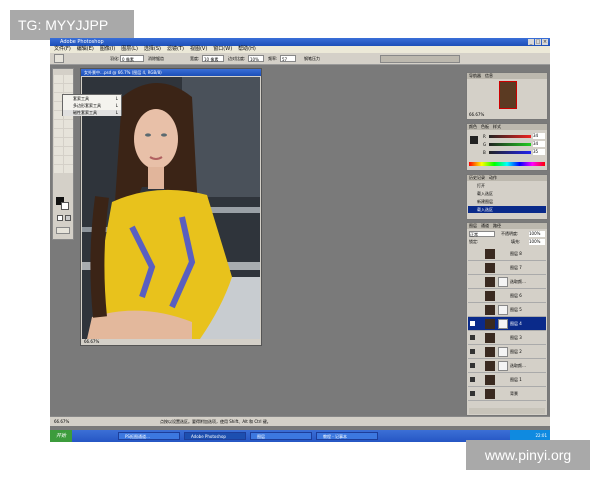  Describe the element at coordinates (58, 79) in the screenshot. I see `marquee-icon` at that location.